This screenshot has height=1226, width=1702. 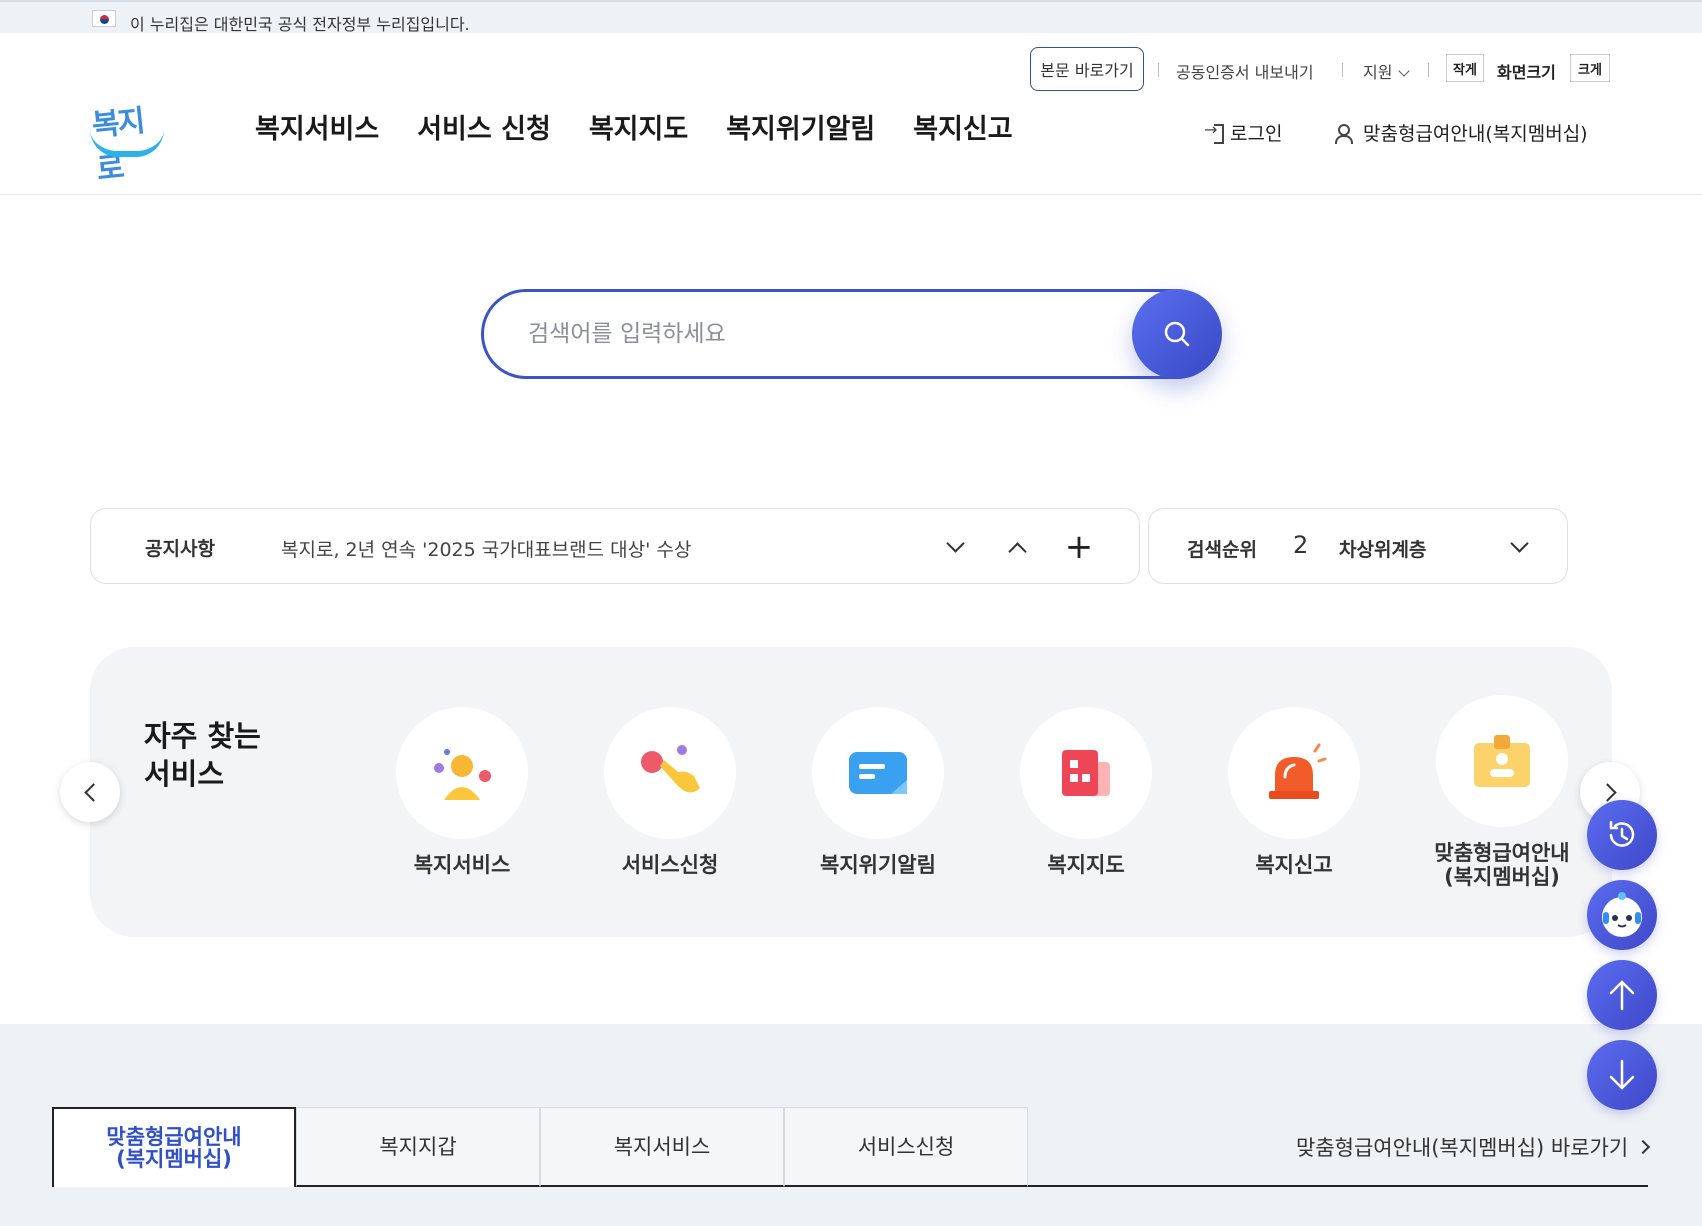 I want to click on notice-more-button: +, so click(x=1079, y=547).